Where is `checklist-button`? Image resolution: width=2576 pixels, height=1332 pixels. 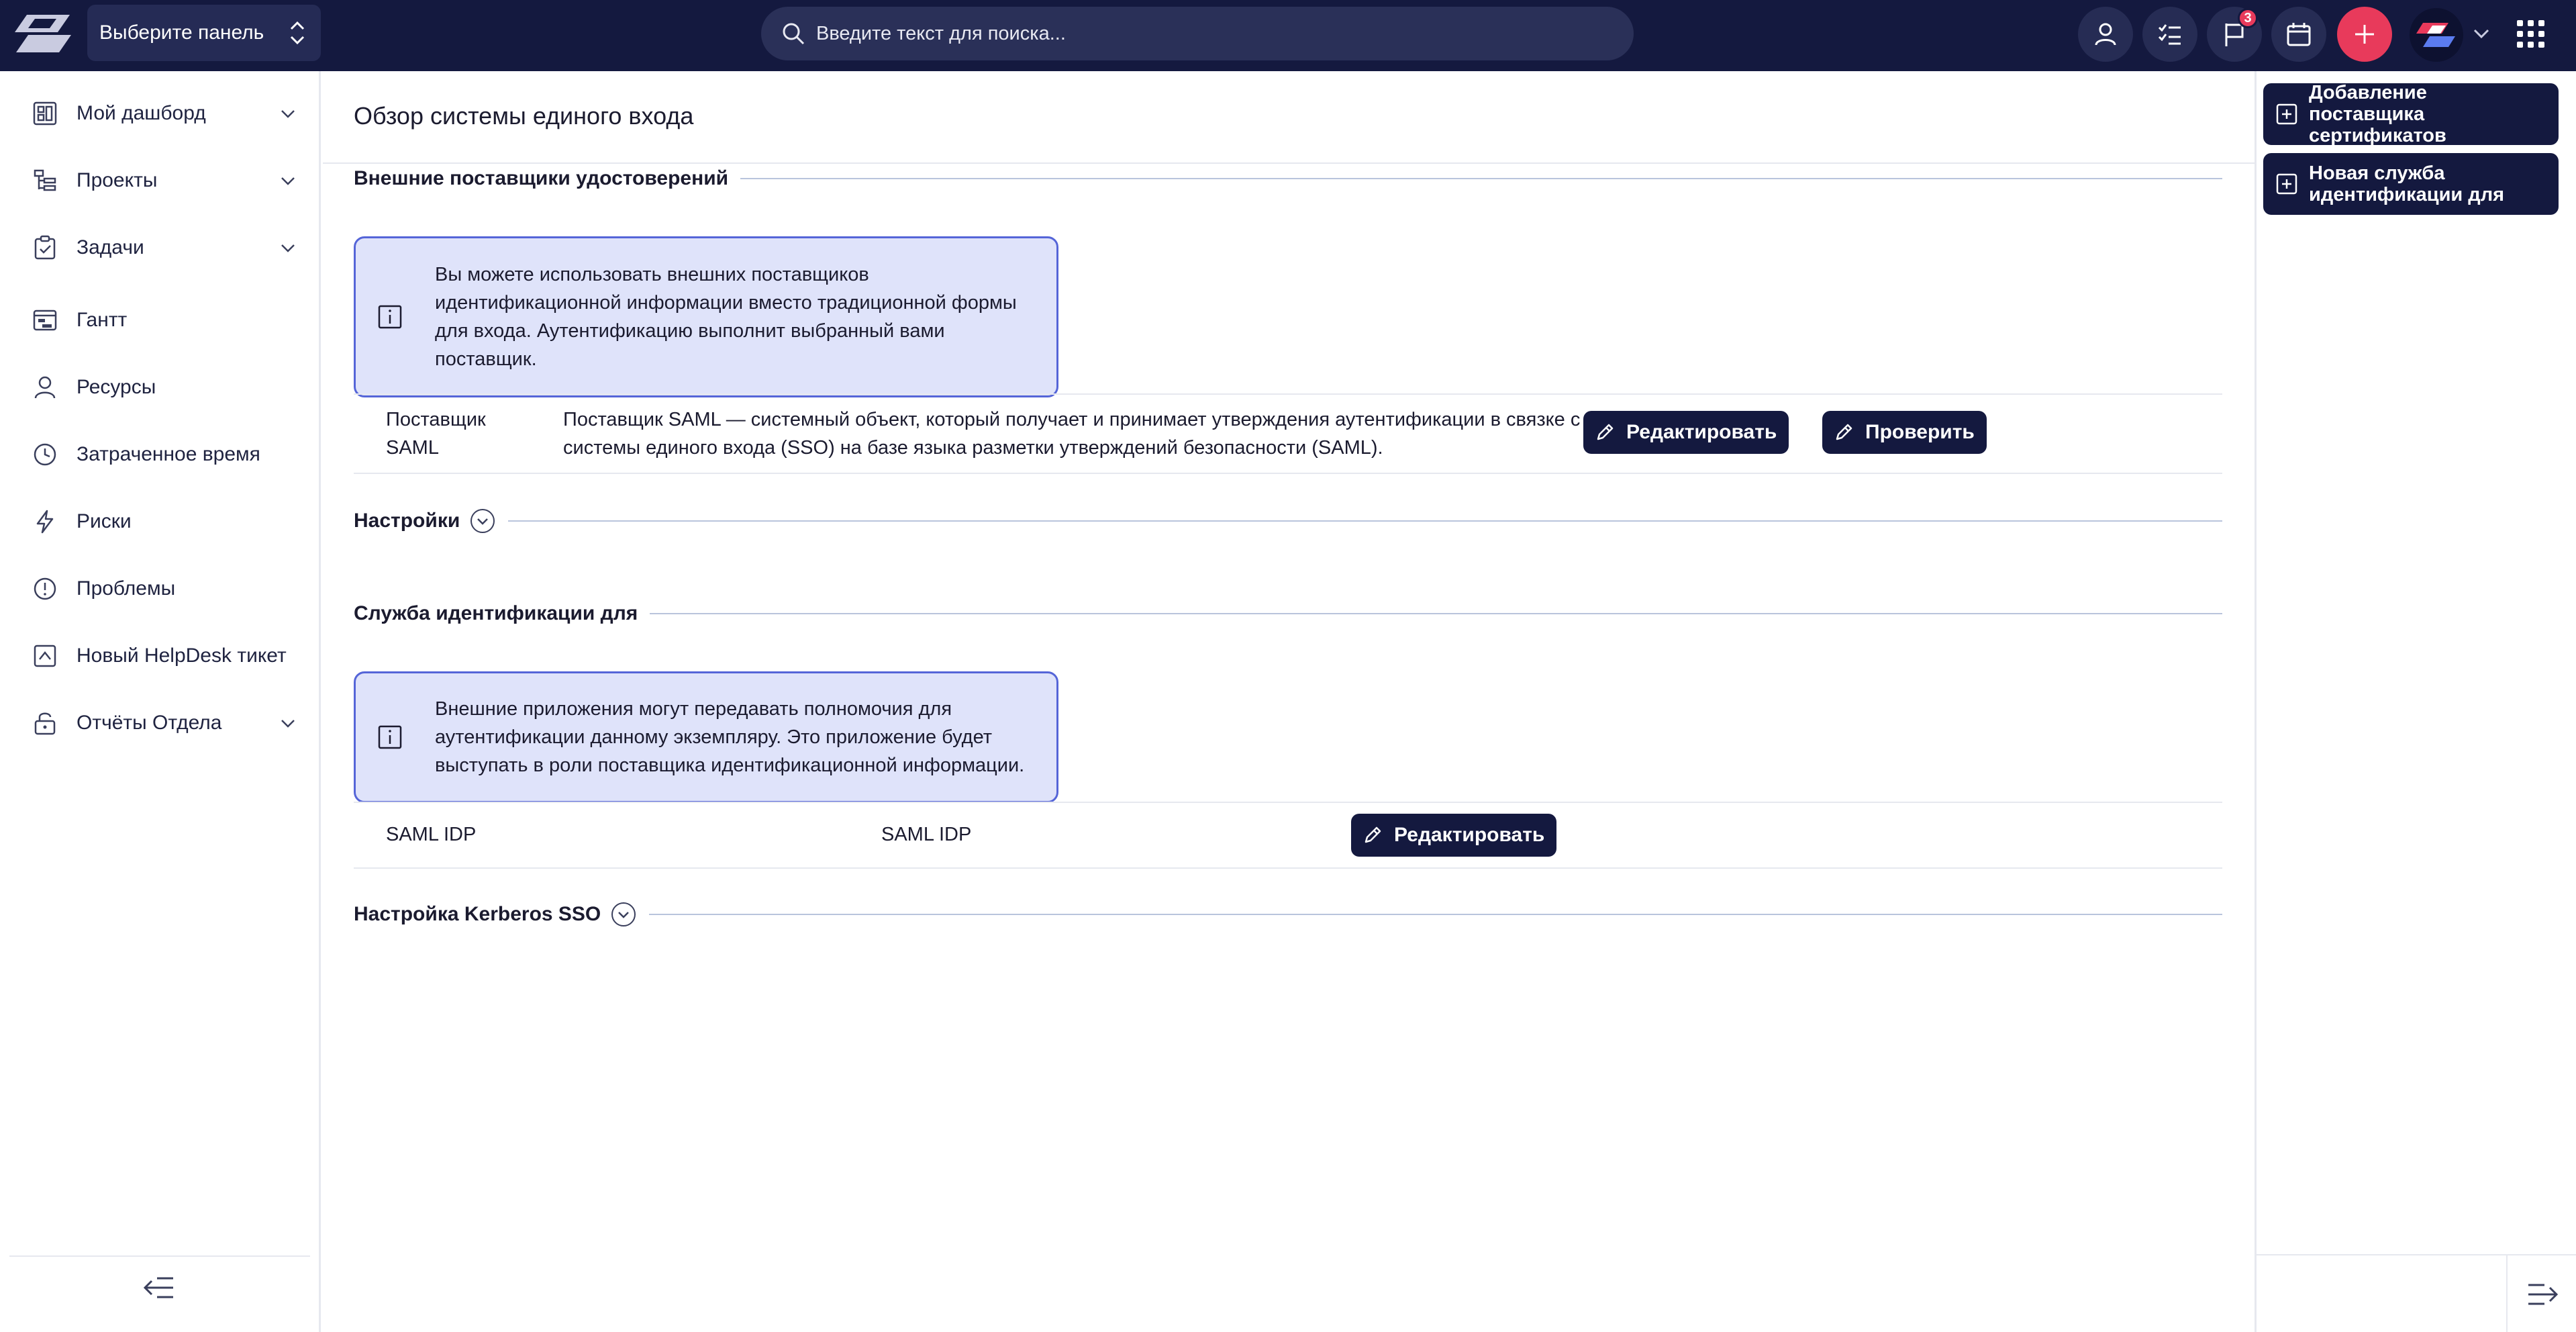
checklist-button is located at coordinates (2169, 34).